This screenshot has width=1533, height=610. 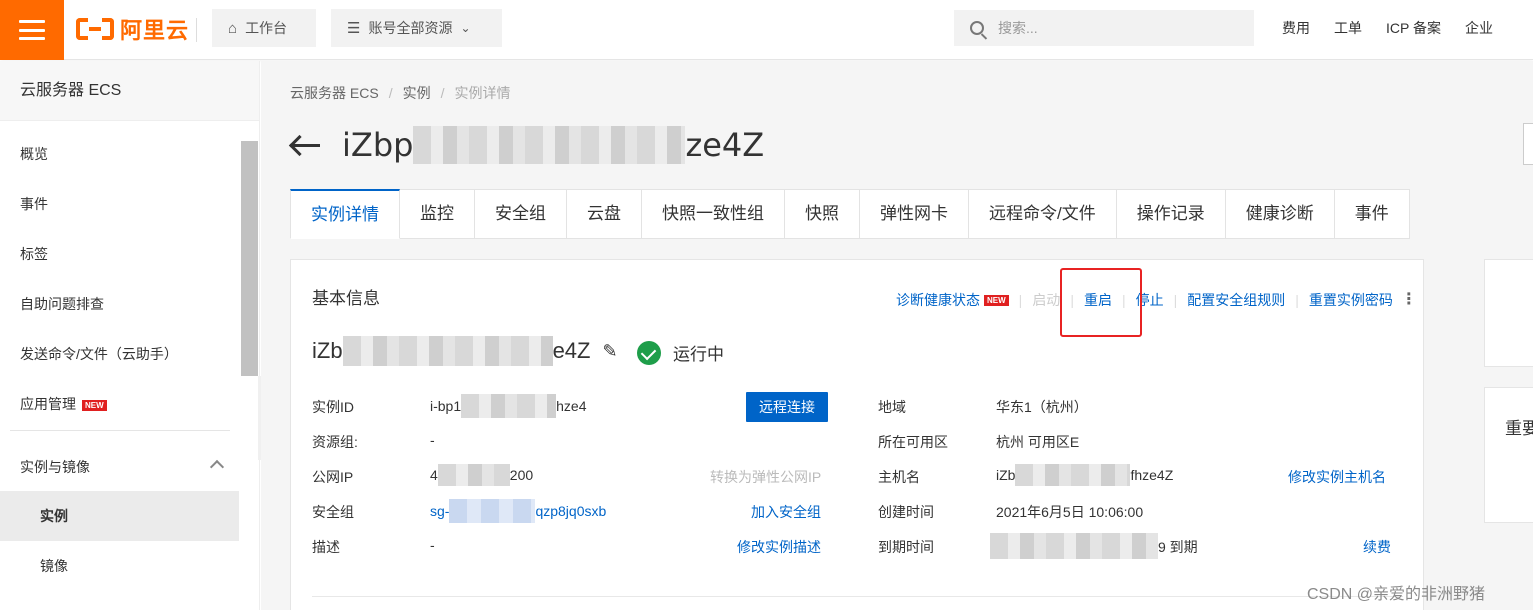 What do you see at coordinates (649, 352) in the screenshot?
I see `check-circle-icon` at bounding box center [649, 352].